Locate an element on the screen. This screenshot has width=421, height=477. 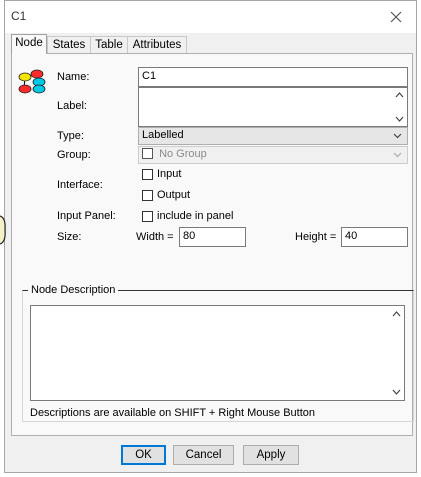
label-scrollbar is located at coordinates (399, 107).